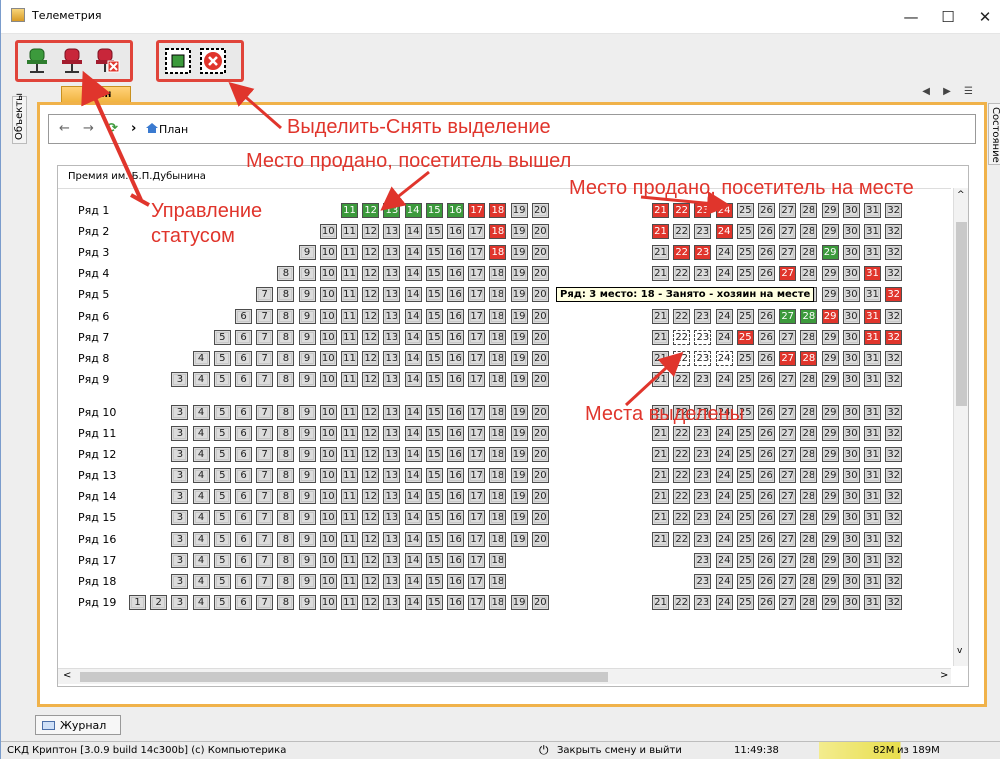 This screenshot has height=759, width=1000. Describe the element at coordinates (243, 497) in the screenshot. I see `seat: 6` at that location.